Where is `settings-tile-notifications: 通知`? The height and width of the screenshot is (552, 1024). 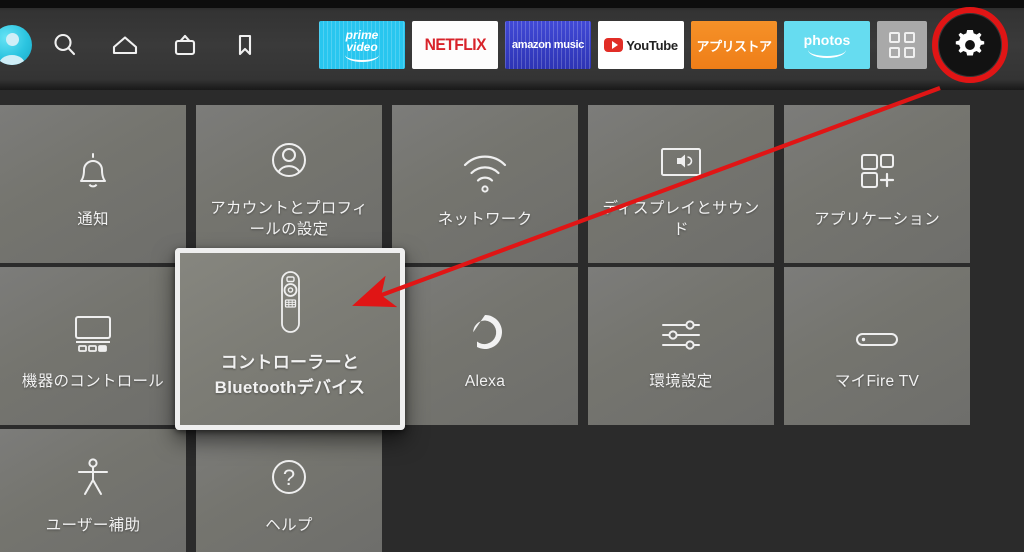 settings-tile-notifications: 通知 is located at coordinates (93, 184).